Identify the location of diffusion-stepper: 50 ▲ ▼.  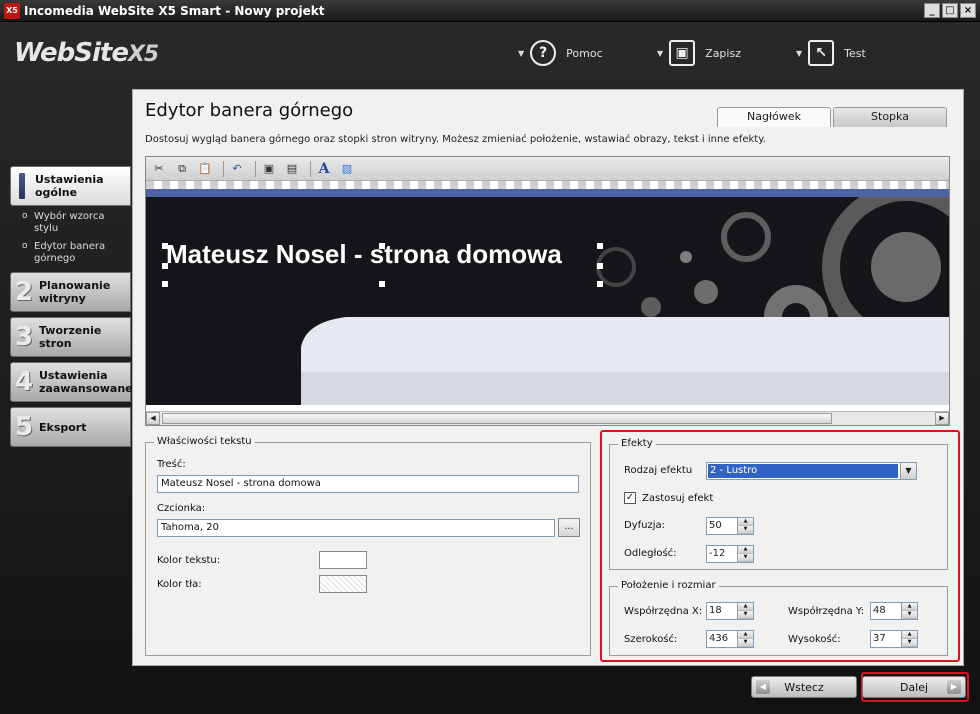
(730, 526).